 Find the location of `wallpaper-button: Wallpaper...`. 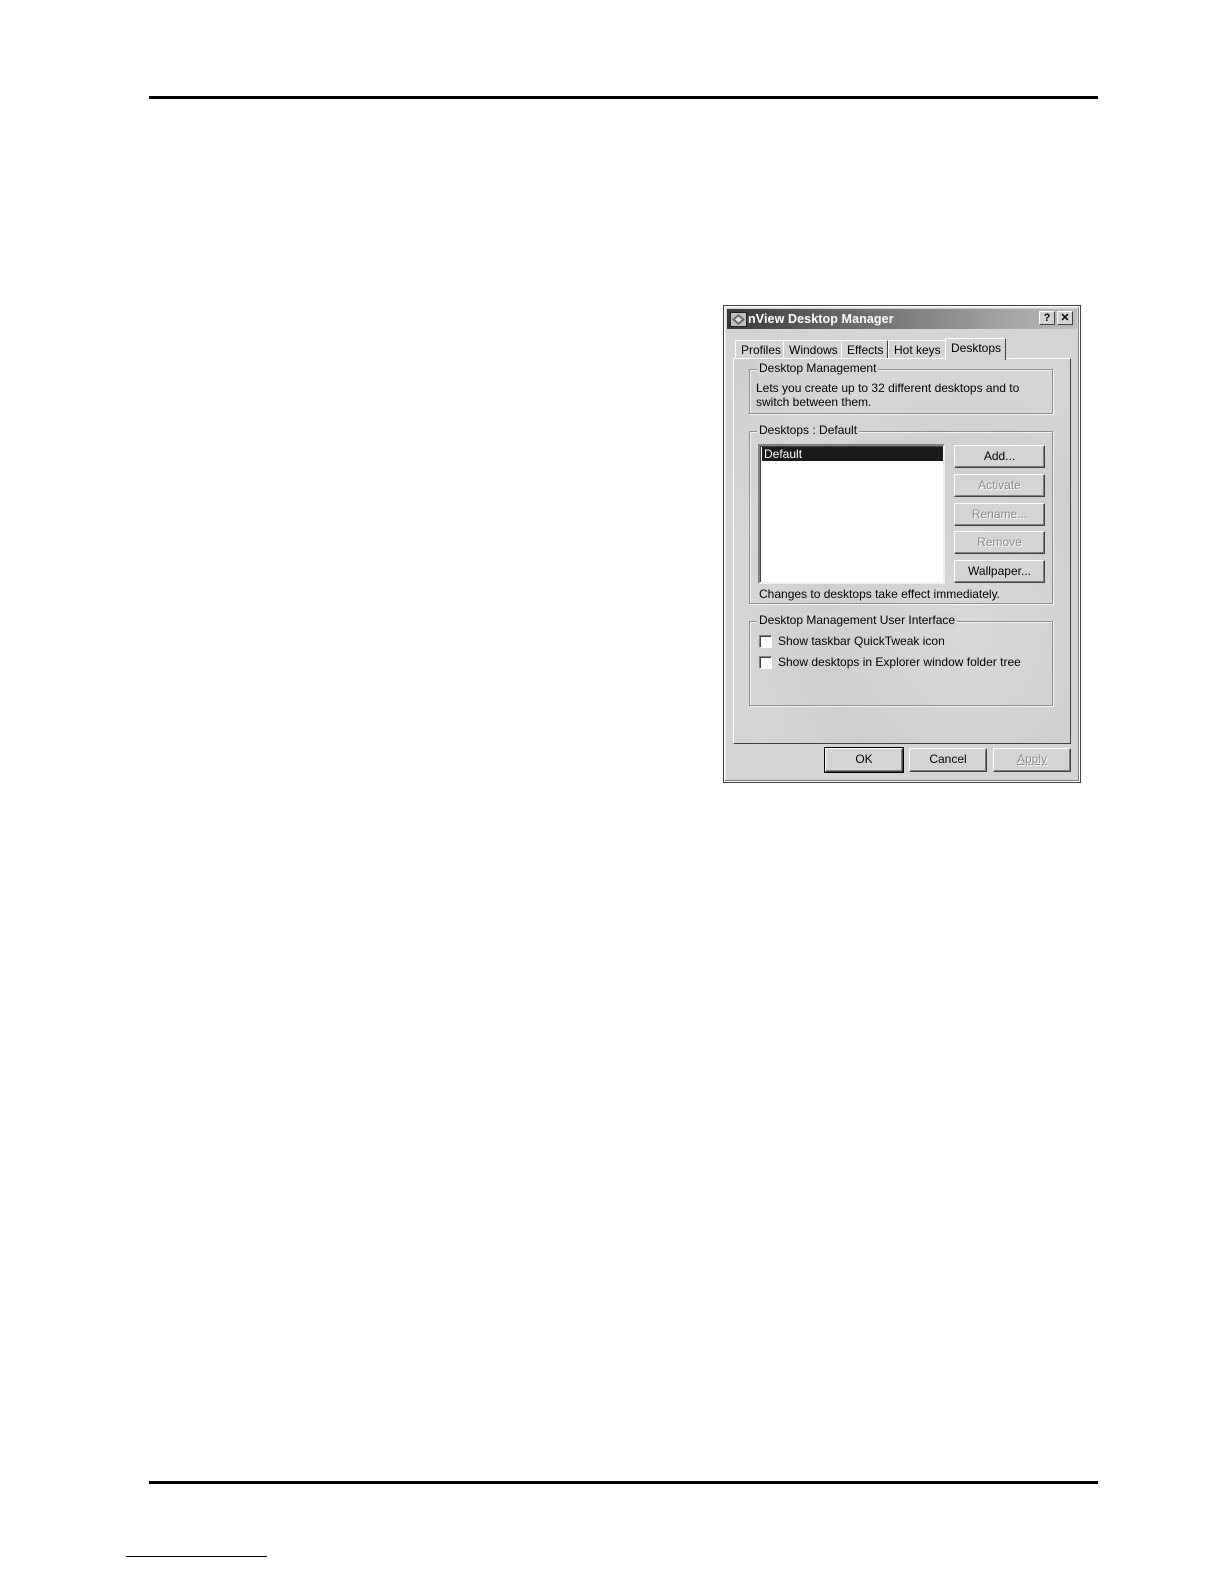

wallpaper-button: Wallpaper... is located at coordinates (999, 571).